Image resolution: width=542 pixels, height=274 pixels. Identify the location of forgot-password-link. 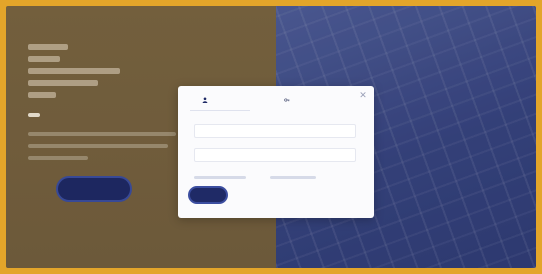
(220, 177).